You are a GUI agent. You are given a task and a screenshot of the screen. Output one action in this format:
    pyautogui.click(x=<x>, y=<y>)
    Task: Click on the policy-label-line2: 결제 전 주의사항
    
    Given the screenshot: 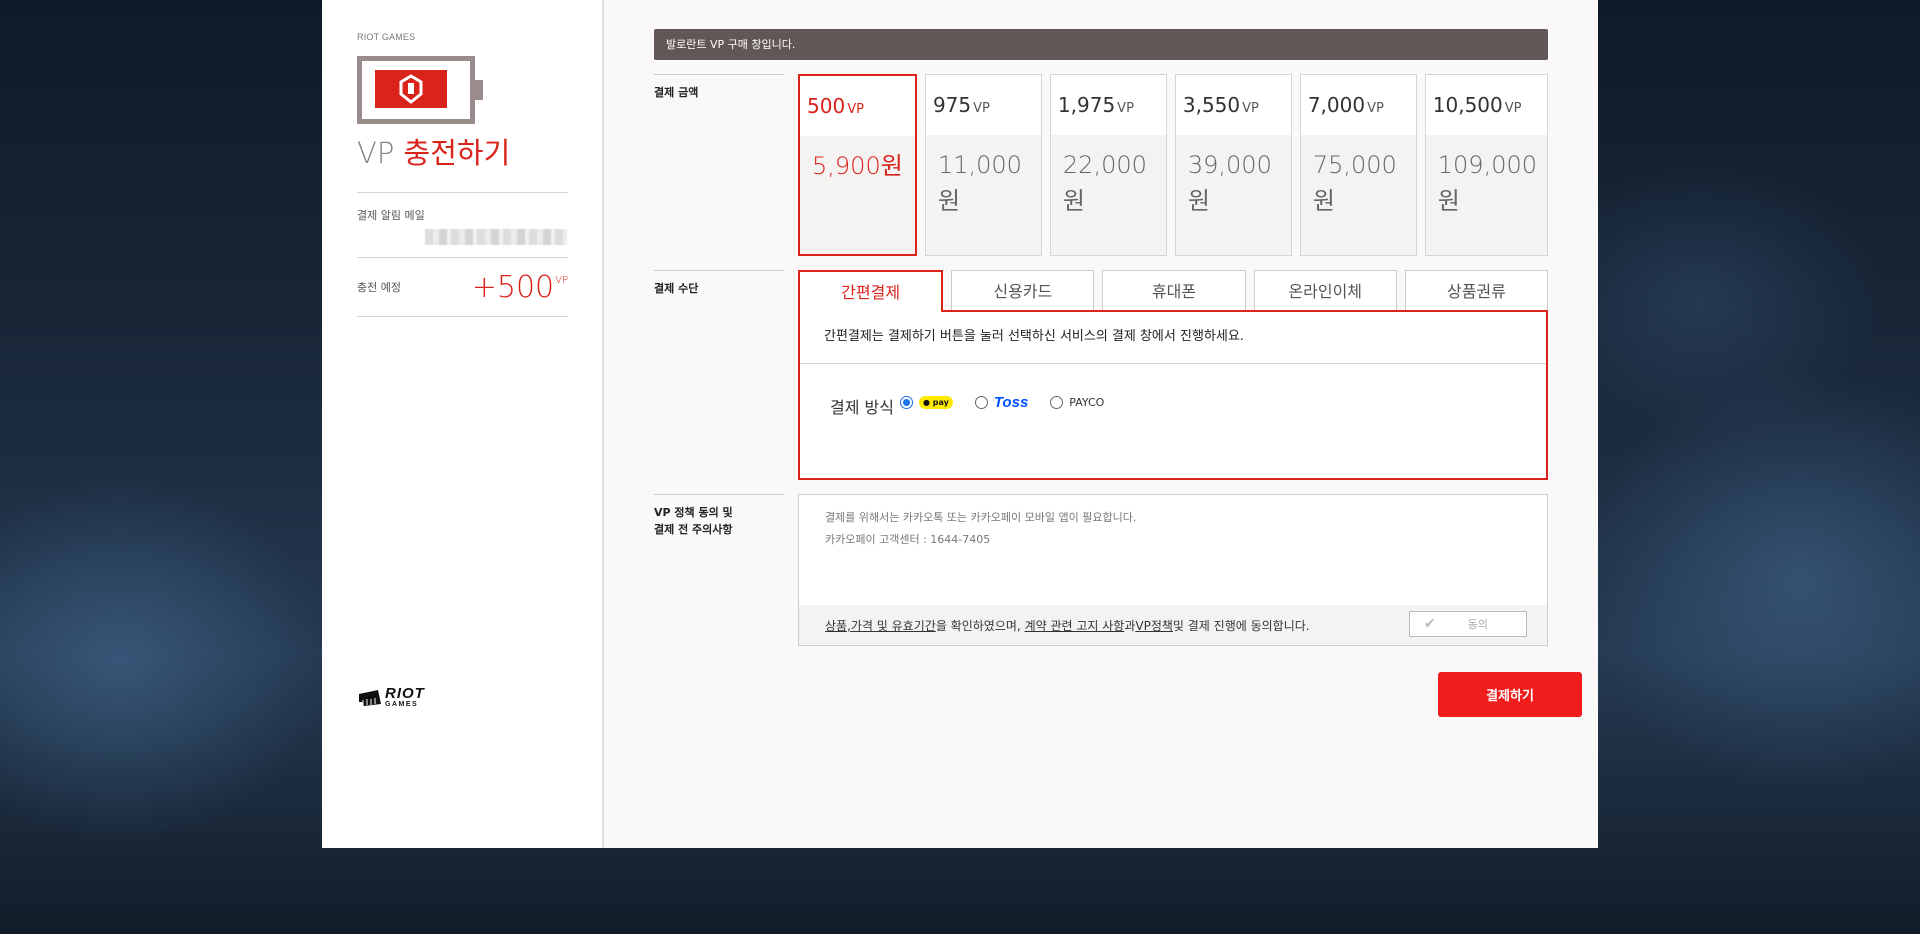 What is the action you would take?
    pyautogui.click(x=693, y=529)
    